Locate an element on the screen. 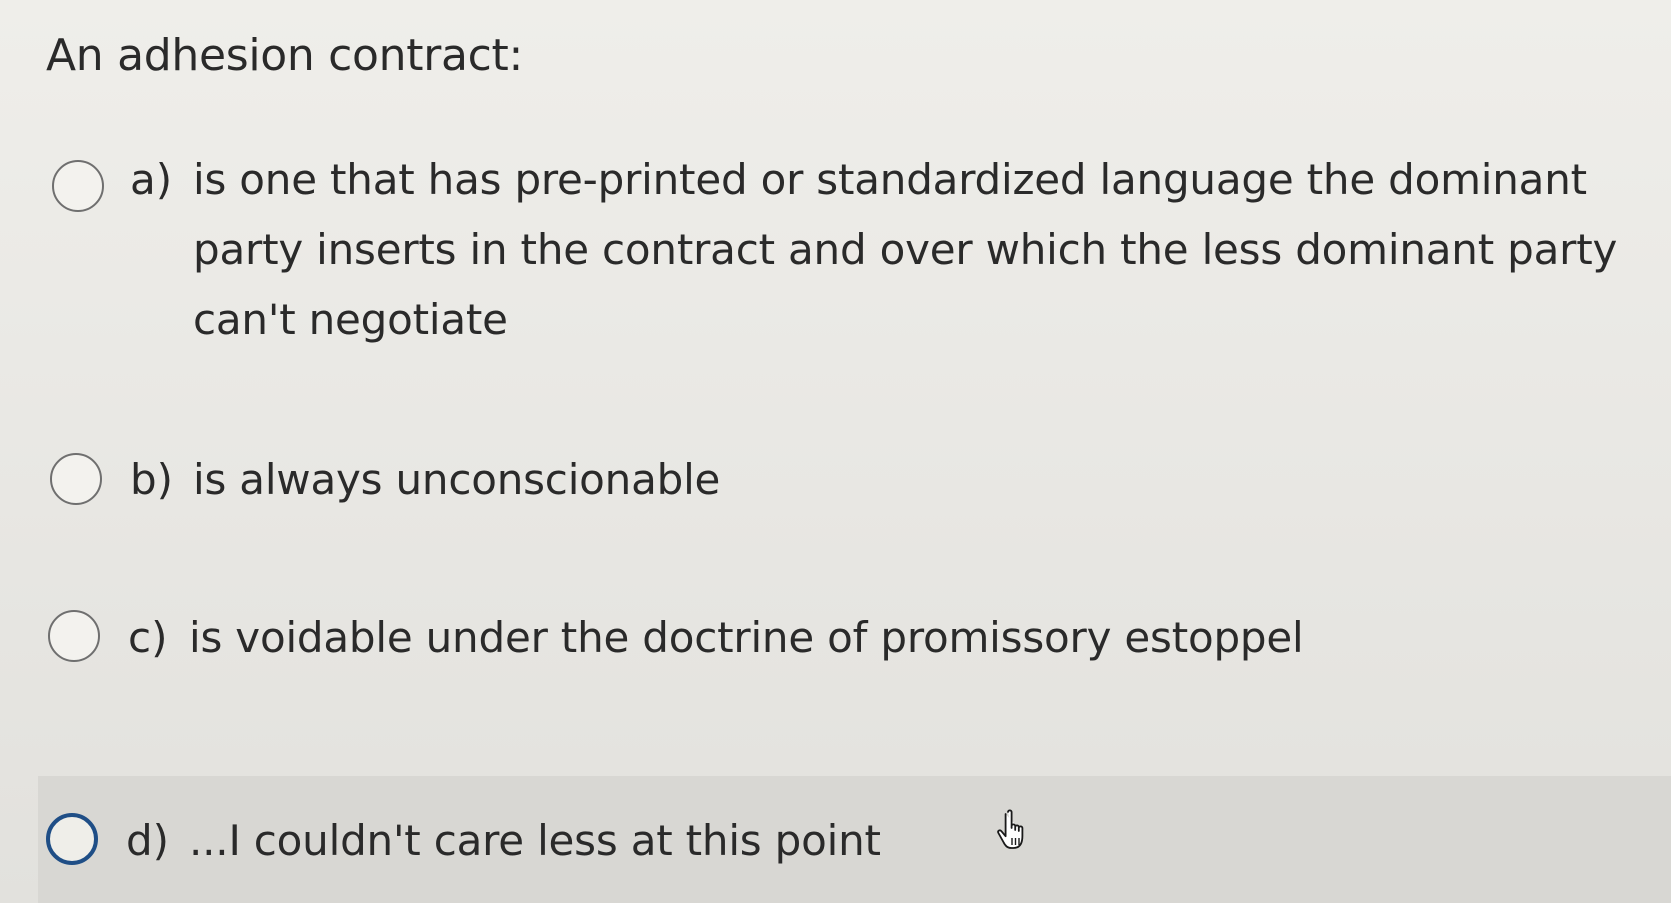  radio-button-b is located at coordinates (76, 479).